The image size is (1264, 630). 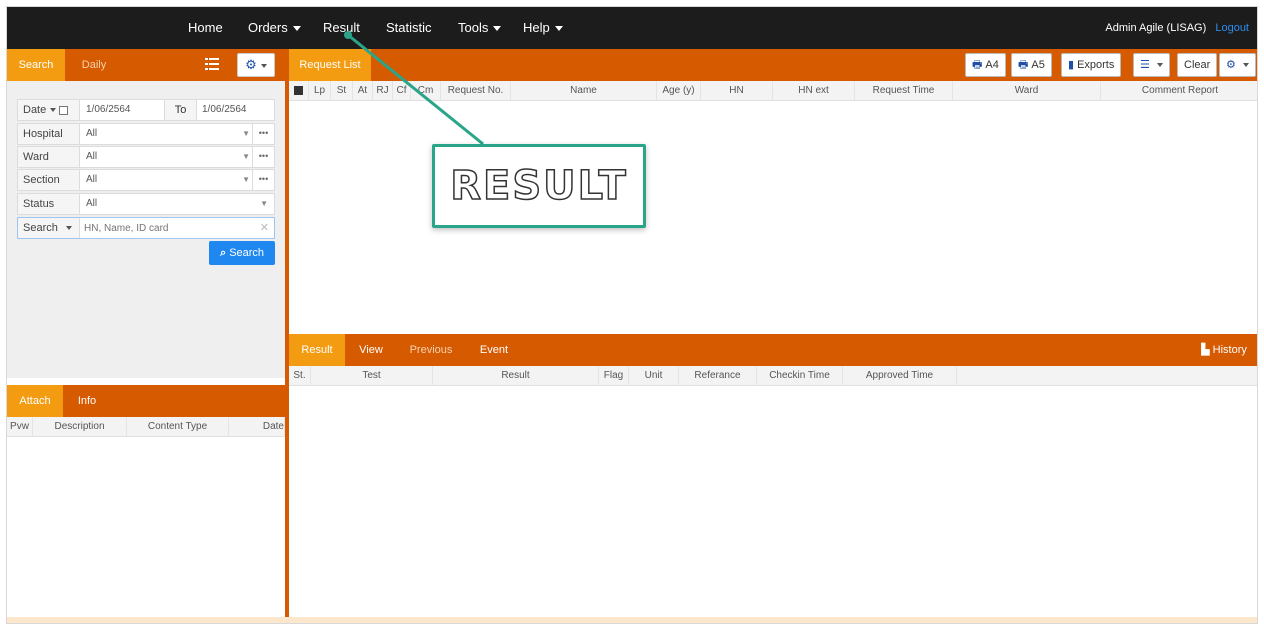 What do you see at coordinates (414, 88) in the screenshot?
I see `callout-pointer` at bounding box center [414, 88].